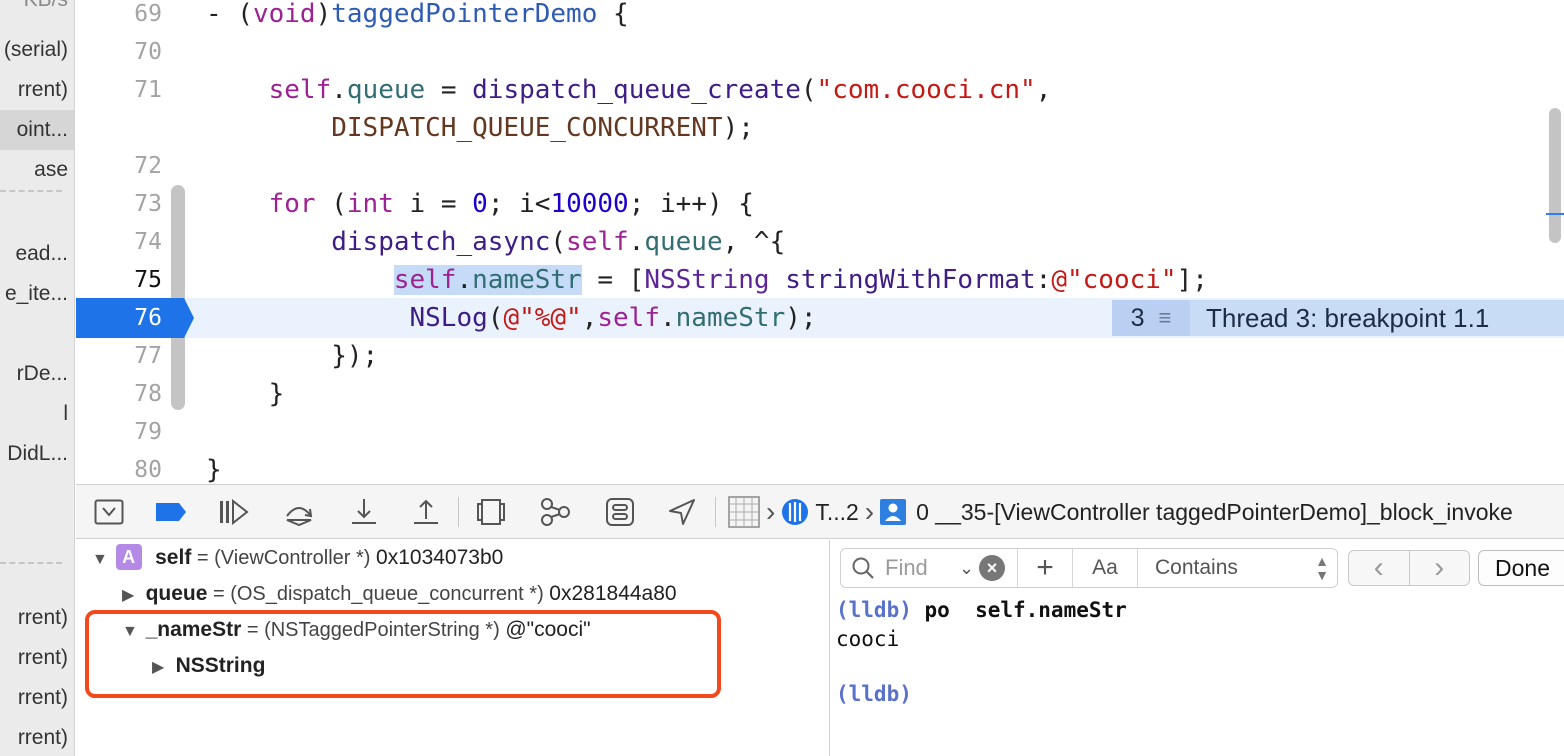 The height and width of the screenshot is (756, 1564). What do you see at coordinates (868, 639) in the screenshot?
I see `console-output-text: cooci` at bounding box center [868, 639].